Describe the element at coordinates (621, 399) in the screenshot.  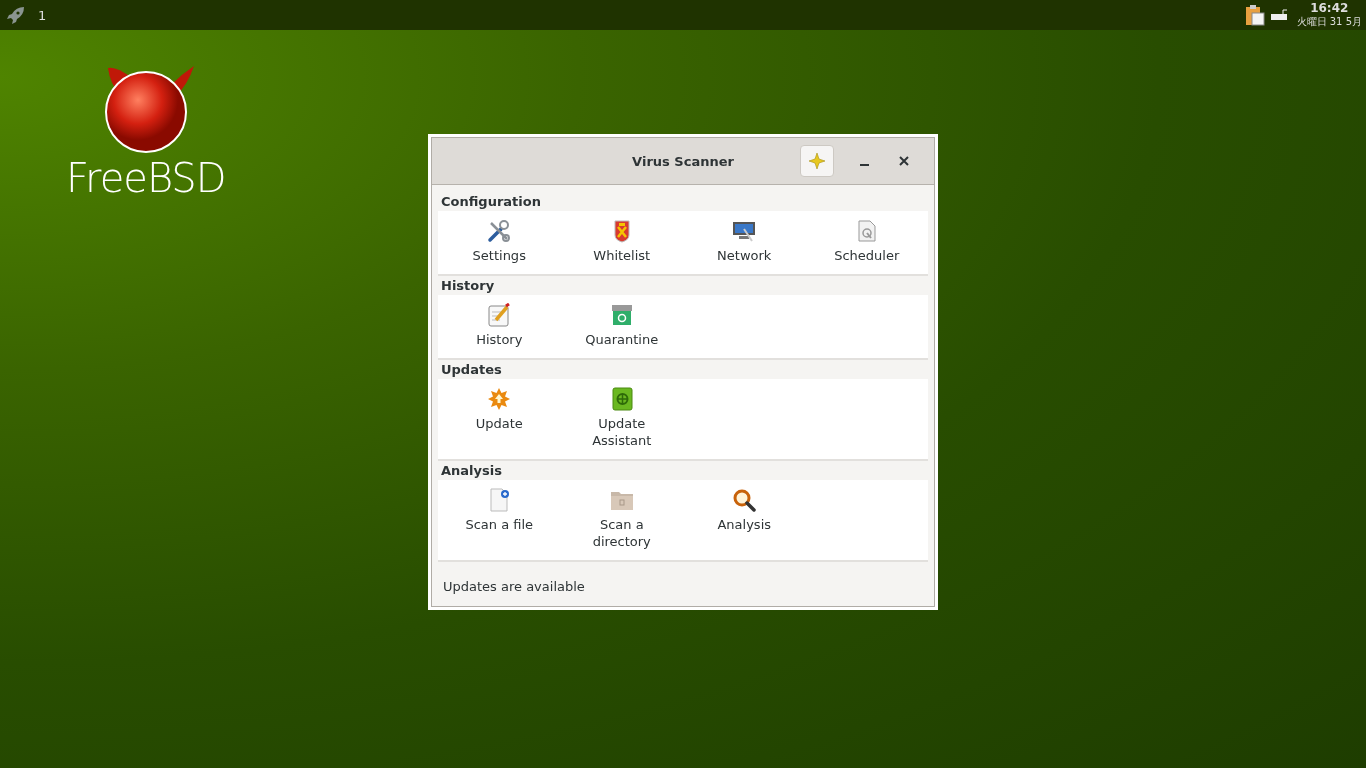
I see `book-icon` at that location.